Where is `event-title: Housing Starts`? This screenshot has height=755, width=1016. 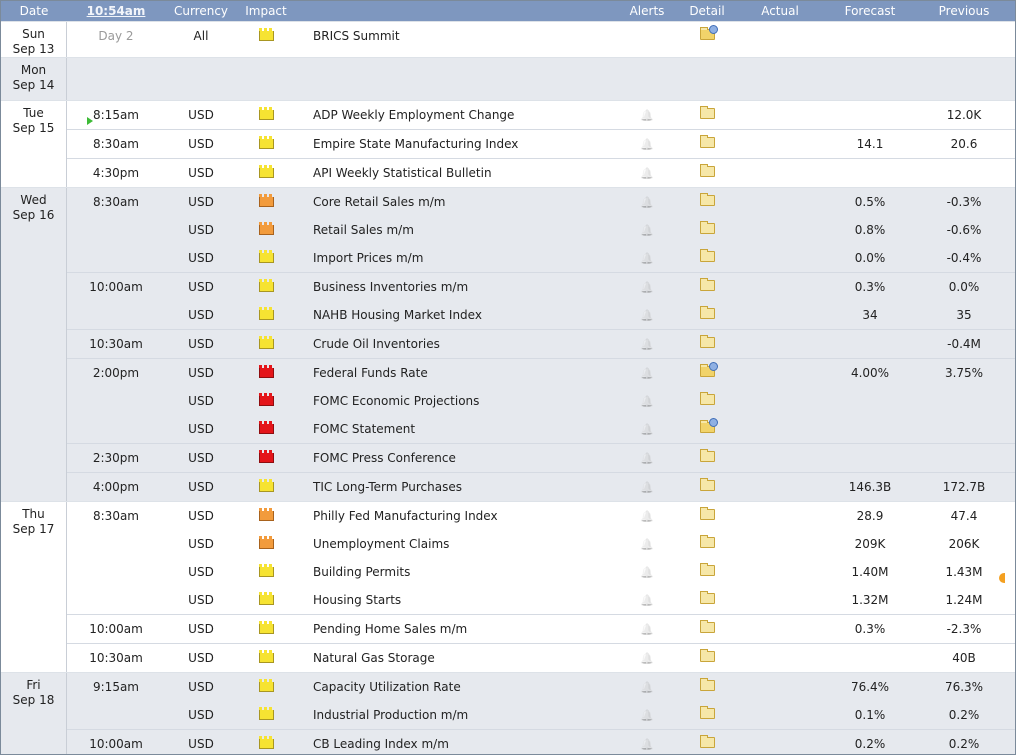 event-title: Housing Starts is located at coordinates (455, 600).